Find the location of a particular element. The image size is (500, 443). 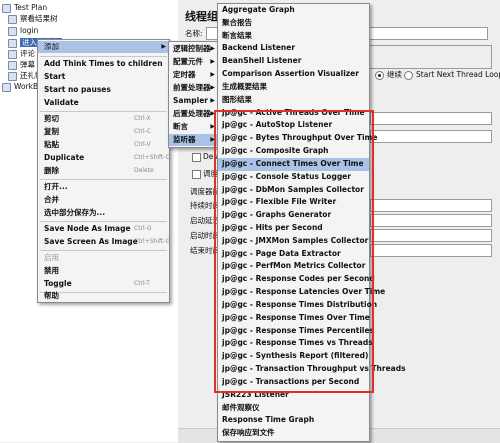

submenu-item-sampler: Sampler ▶ is located at coordinates (193, 101).